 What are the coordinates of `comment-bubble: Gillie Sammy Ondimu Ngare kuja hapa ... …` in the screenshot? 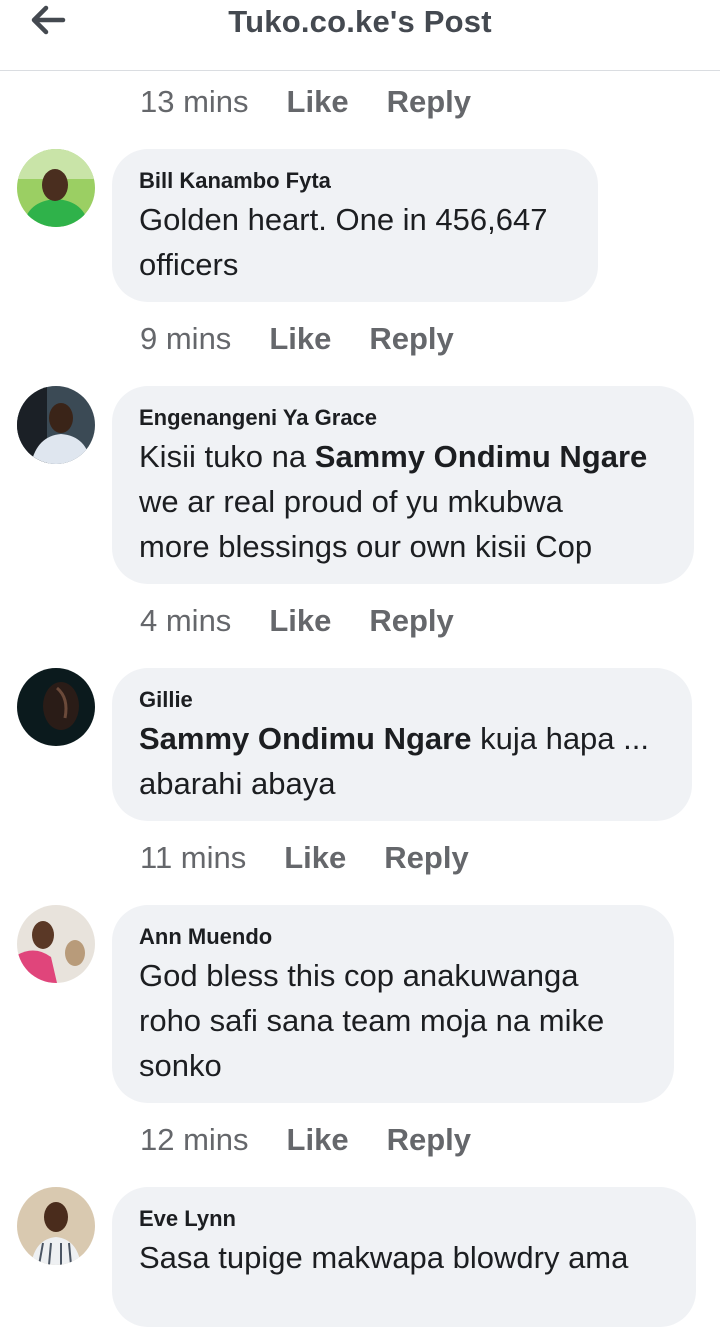 It's located at (402, 744).